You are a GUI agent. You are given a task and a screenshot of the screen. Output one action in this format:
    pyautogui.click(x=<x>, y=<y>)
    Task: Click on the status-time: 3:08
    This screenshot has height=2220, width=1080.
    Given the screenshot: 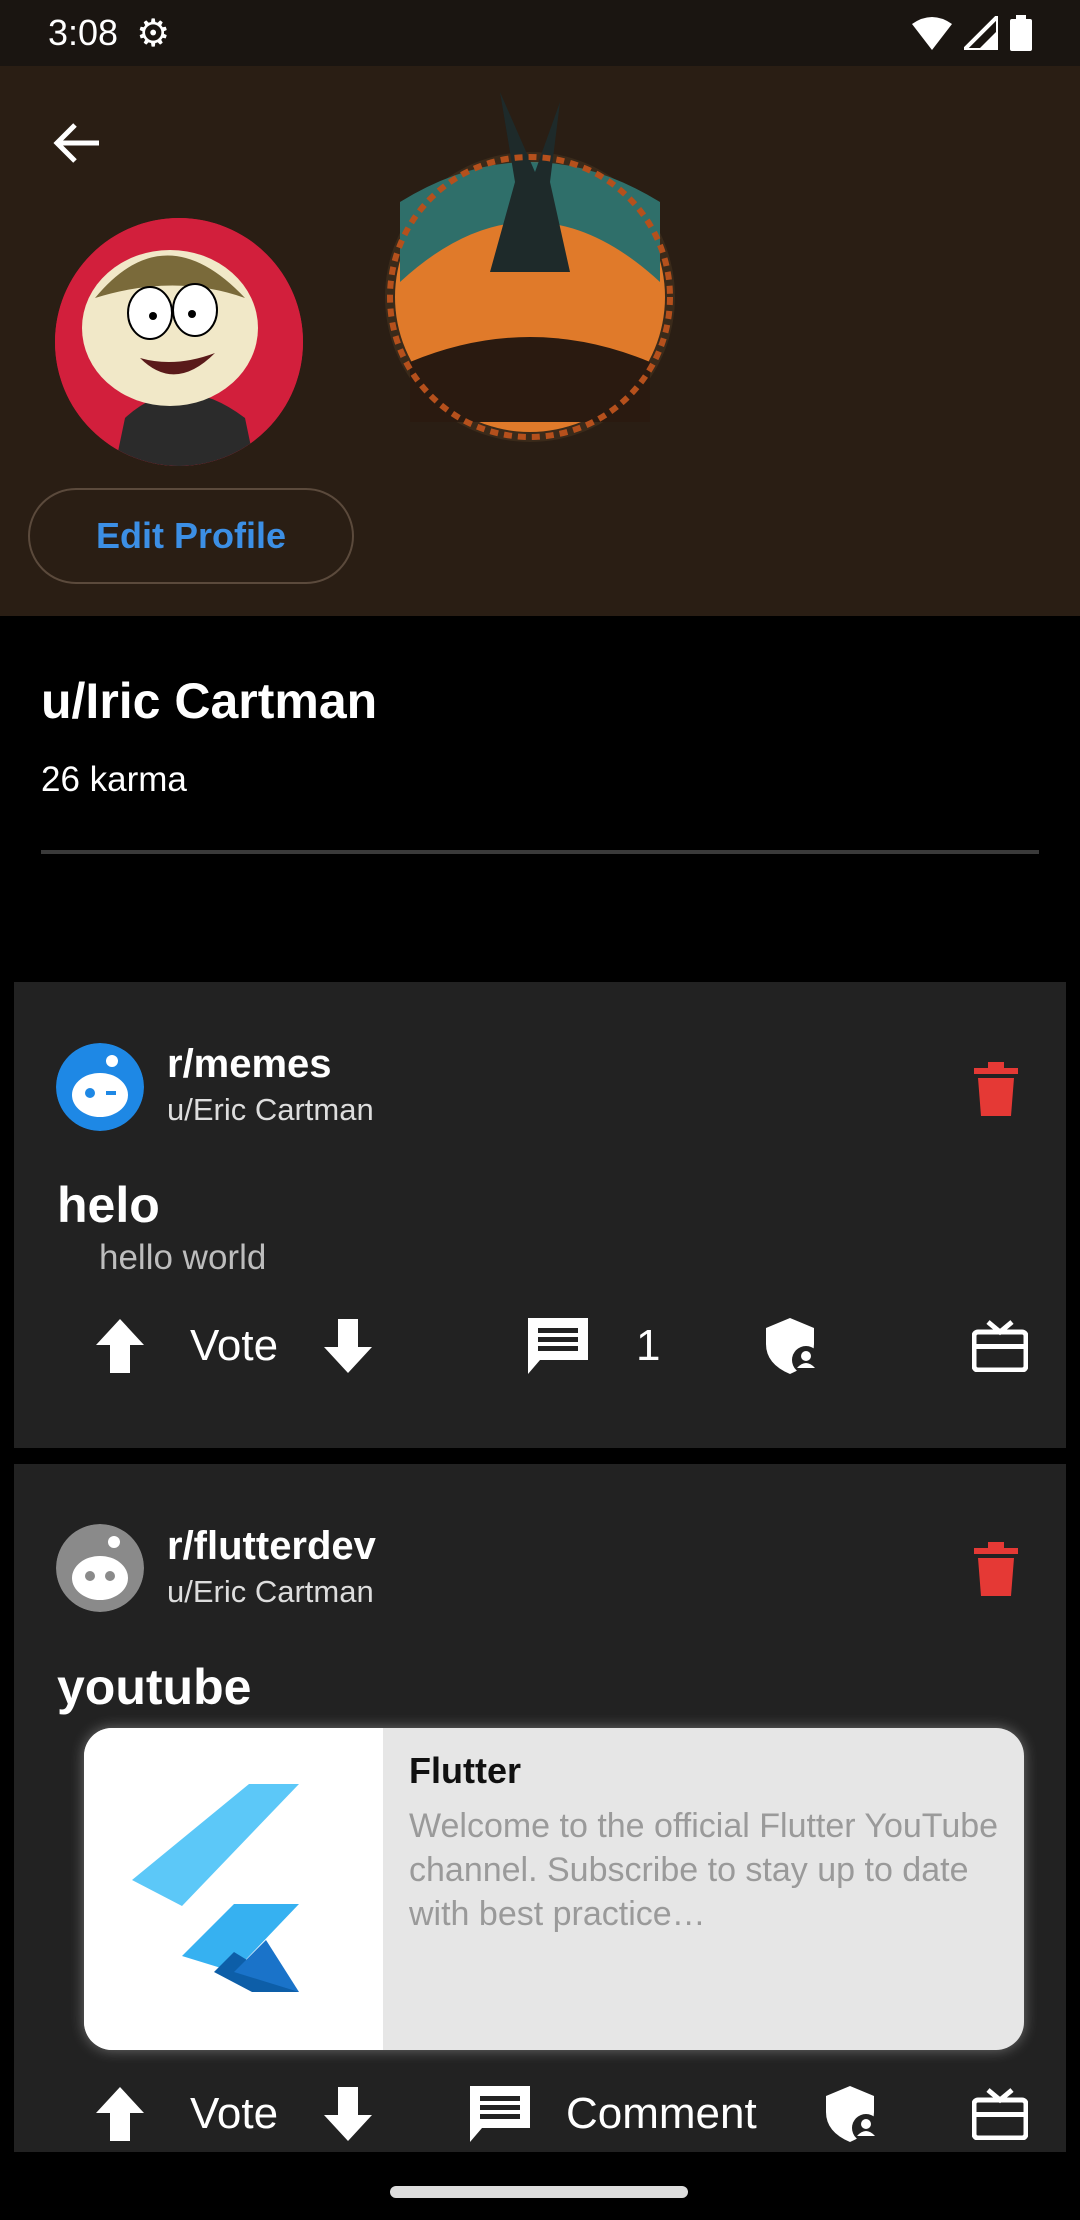 What is the action you would take?
    pyautogui.click(x=83, y=32)
    